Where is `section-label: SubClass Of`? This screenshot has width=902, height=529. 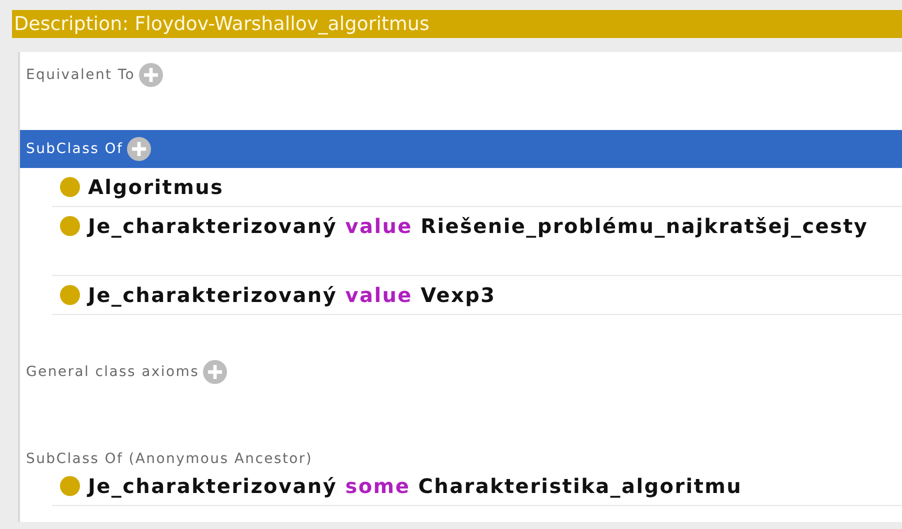
section-label: SubClass Of is located at coordinates (75, 149).